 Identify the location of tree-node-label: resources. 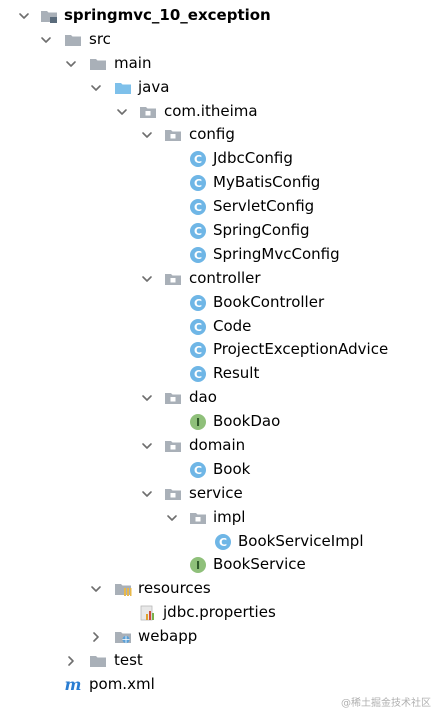
(174, 588).